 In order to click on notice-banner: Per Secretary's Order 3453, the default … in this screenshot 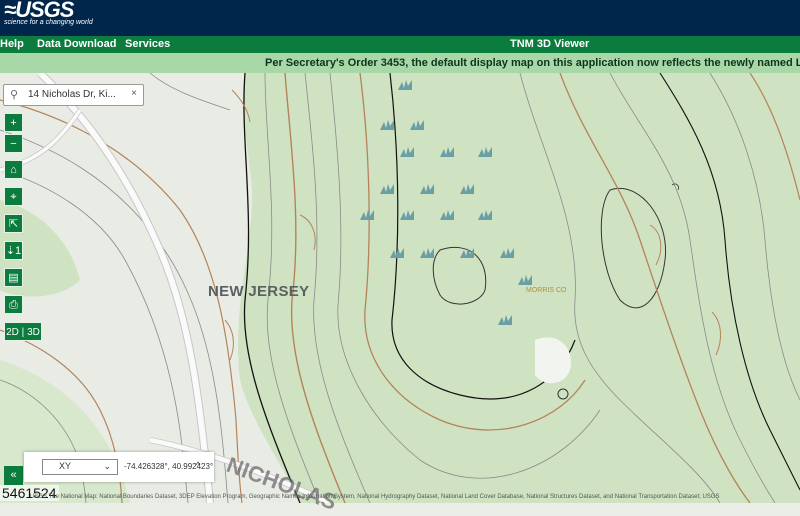, I will do `click(400, 63)`.